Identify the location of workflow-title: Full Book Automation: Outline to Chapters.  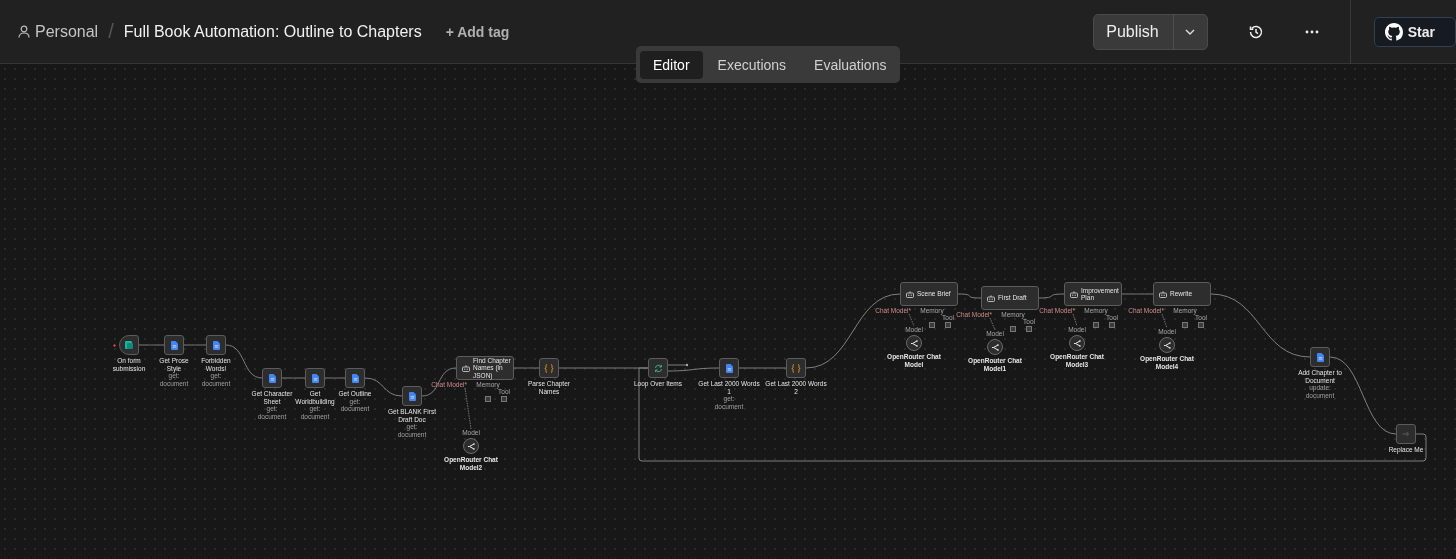
(272, 31).